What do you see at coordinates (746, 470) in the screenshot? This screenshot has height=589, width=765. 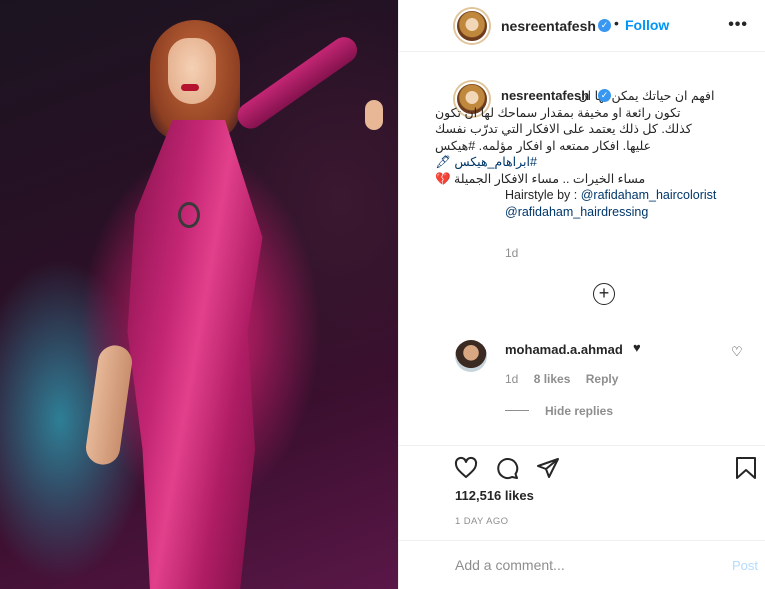 I see `bookmark-icon` at bounding box center [746, 470].